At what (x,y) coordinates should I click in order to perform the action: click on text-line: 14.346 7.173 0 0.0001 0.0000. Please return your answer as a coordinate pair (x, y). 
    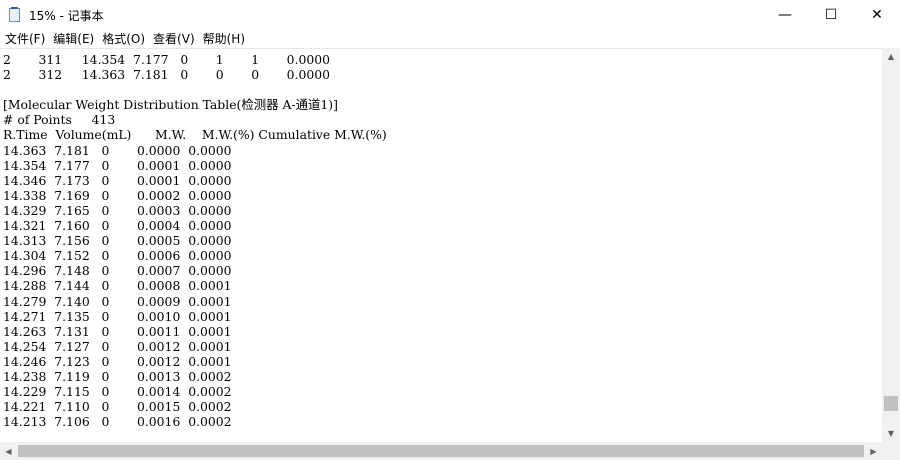
    Looking at the image, I should click on (117, 180).